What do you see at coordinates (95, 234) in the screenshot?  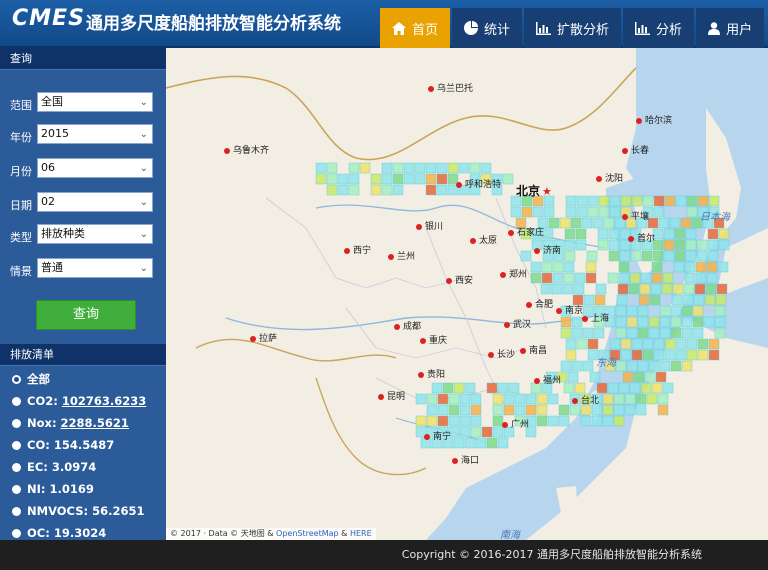 I see `type-select: 排放种类 ⌄` at bounding box center [95, 234].